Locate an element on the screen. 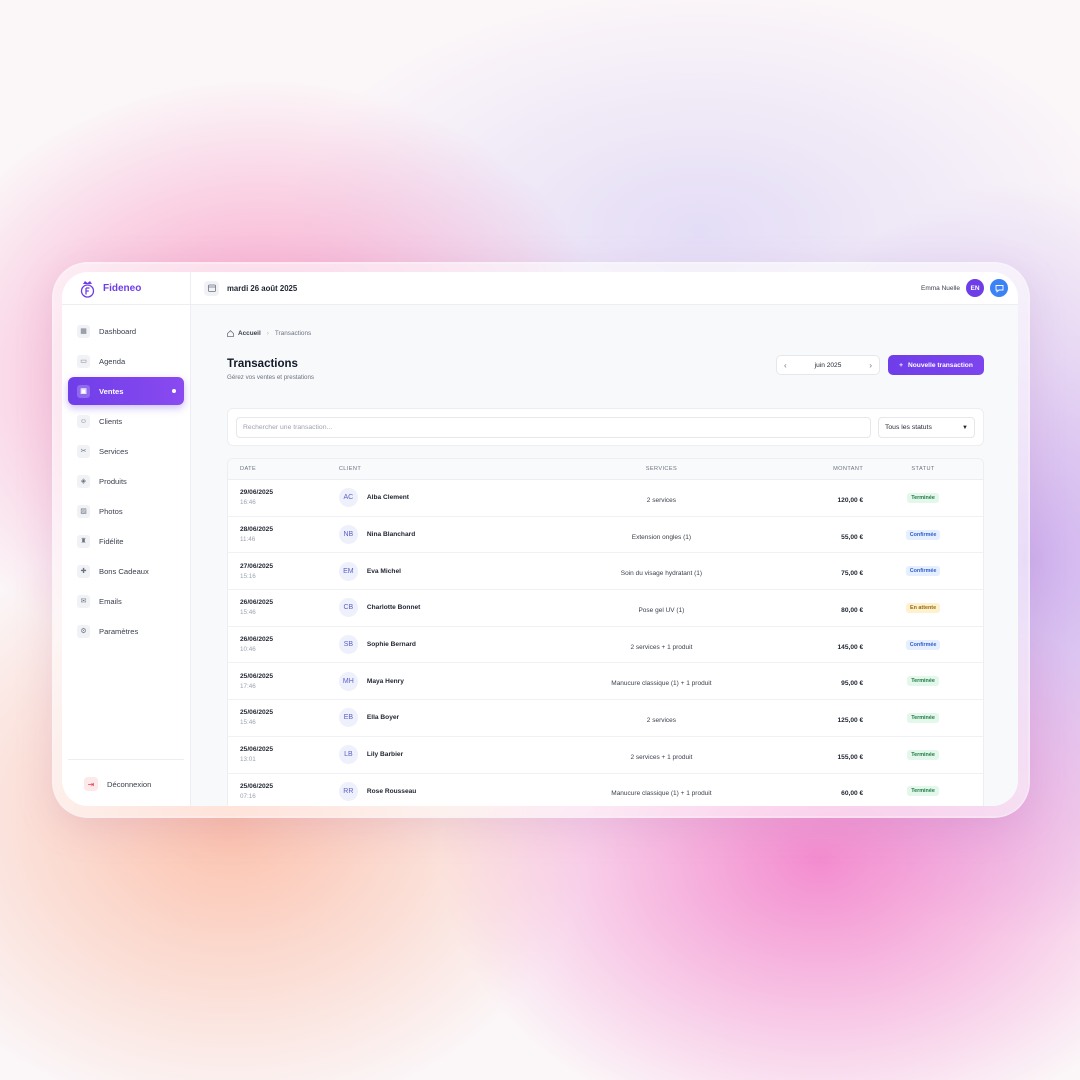  chat-button is located at coordinates (999, 288).